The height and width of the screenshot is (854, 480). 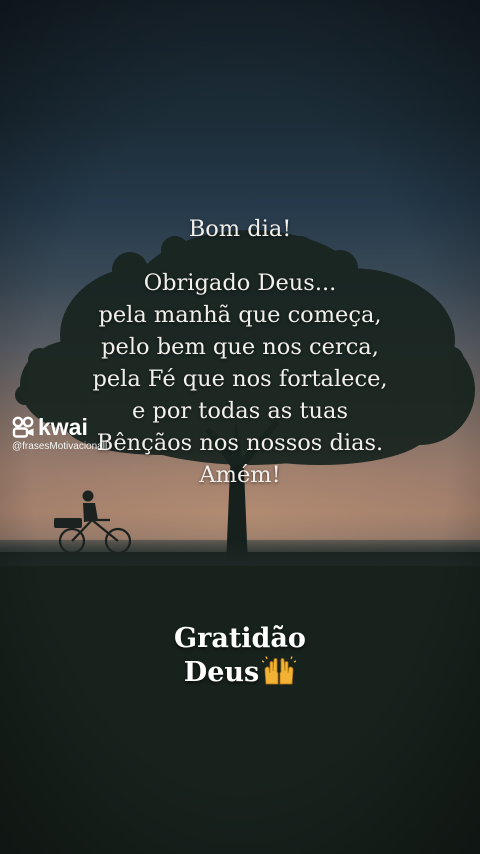 What do you see at coordinates (221, 672) in the screenshot?
I see `caption-word: Deus` at bounding box center [221, 672].